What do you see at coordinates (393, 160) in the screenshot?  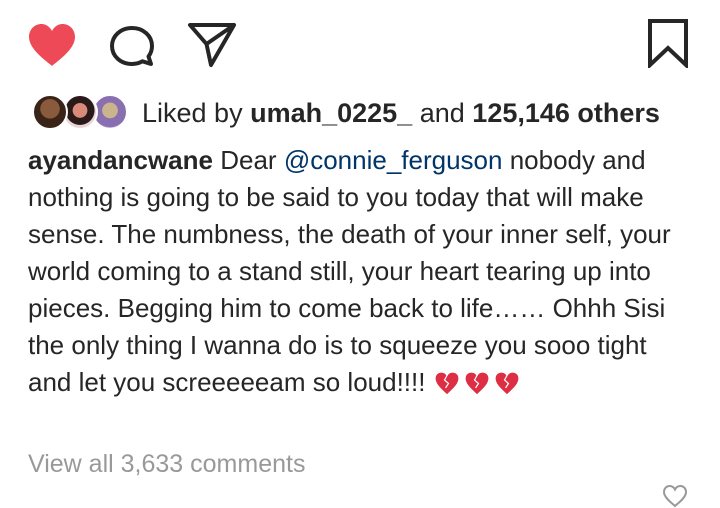 I see `caption-mention: @connie_ferguson` at bounding box center [393, 160].